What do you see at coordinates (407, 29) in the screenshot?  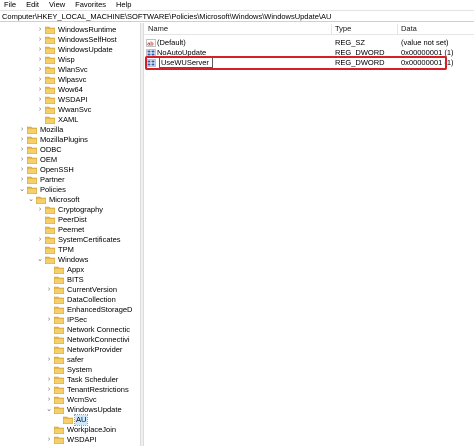 I see `column-header-data: Data` at bounding box center [407, 29].